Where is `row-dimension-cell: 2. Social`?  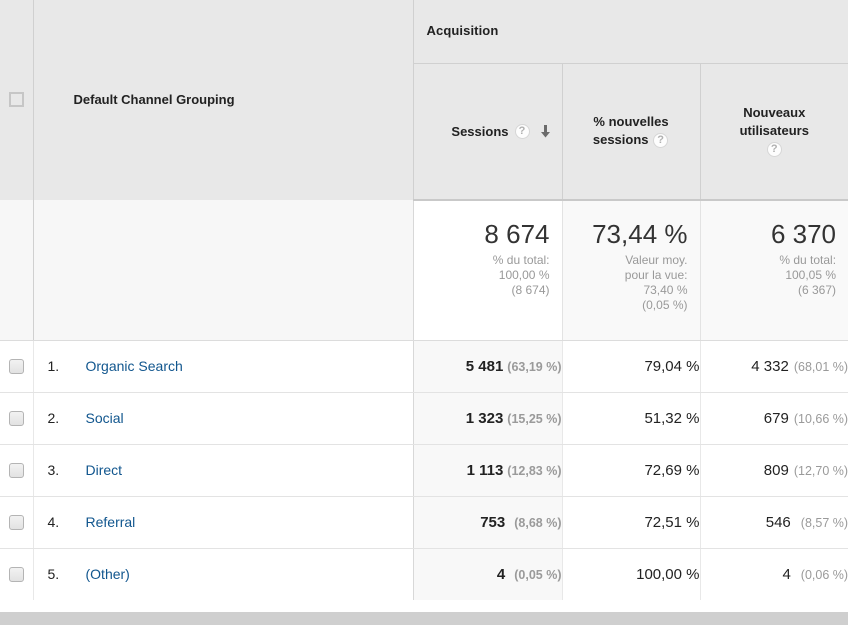
row-dimension-cell: 2. Social is located at coordinates (223, 418).